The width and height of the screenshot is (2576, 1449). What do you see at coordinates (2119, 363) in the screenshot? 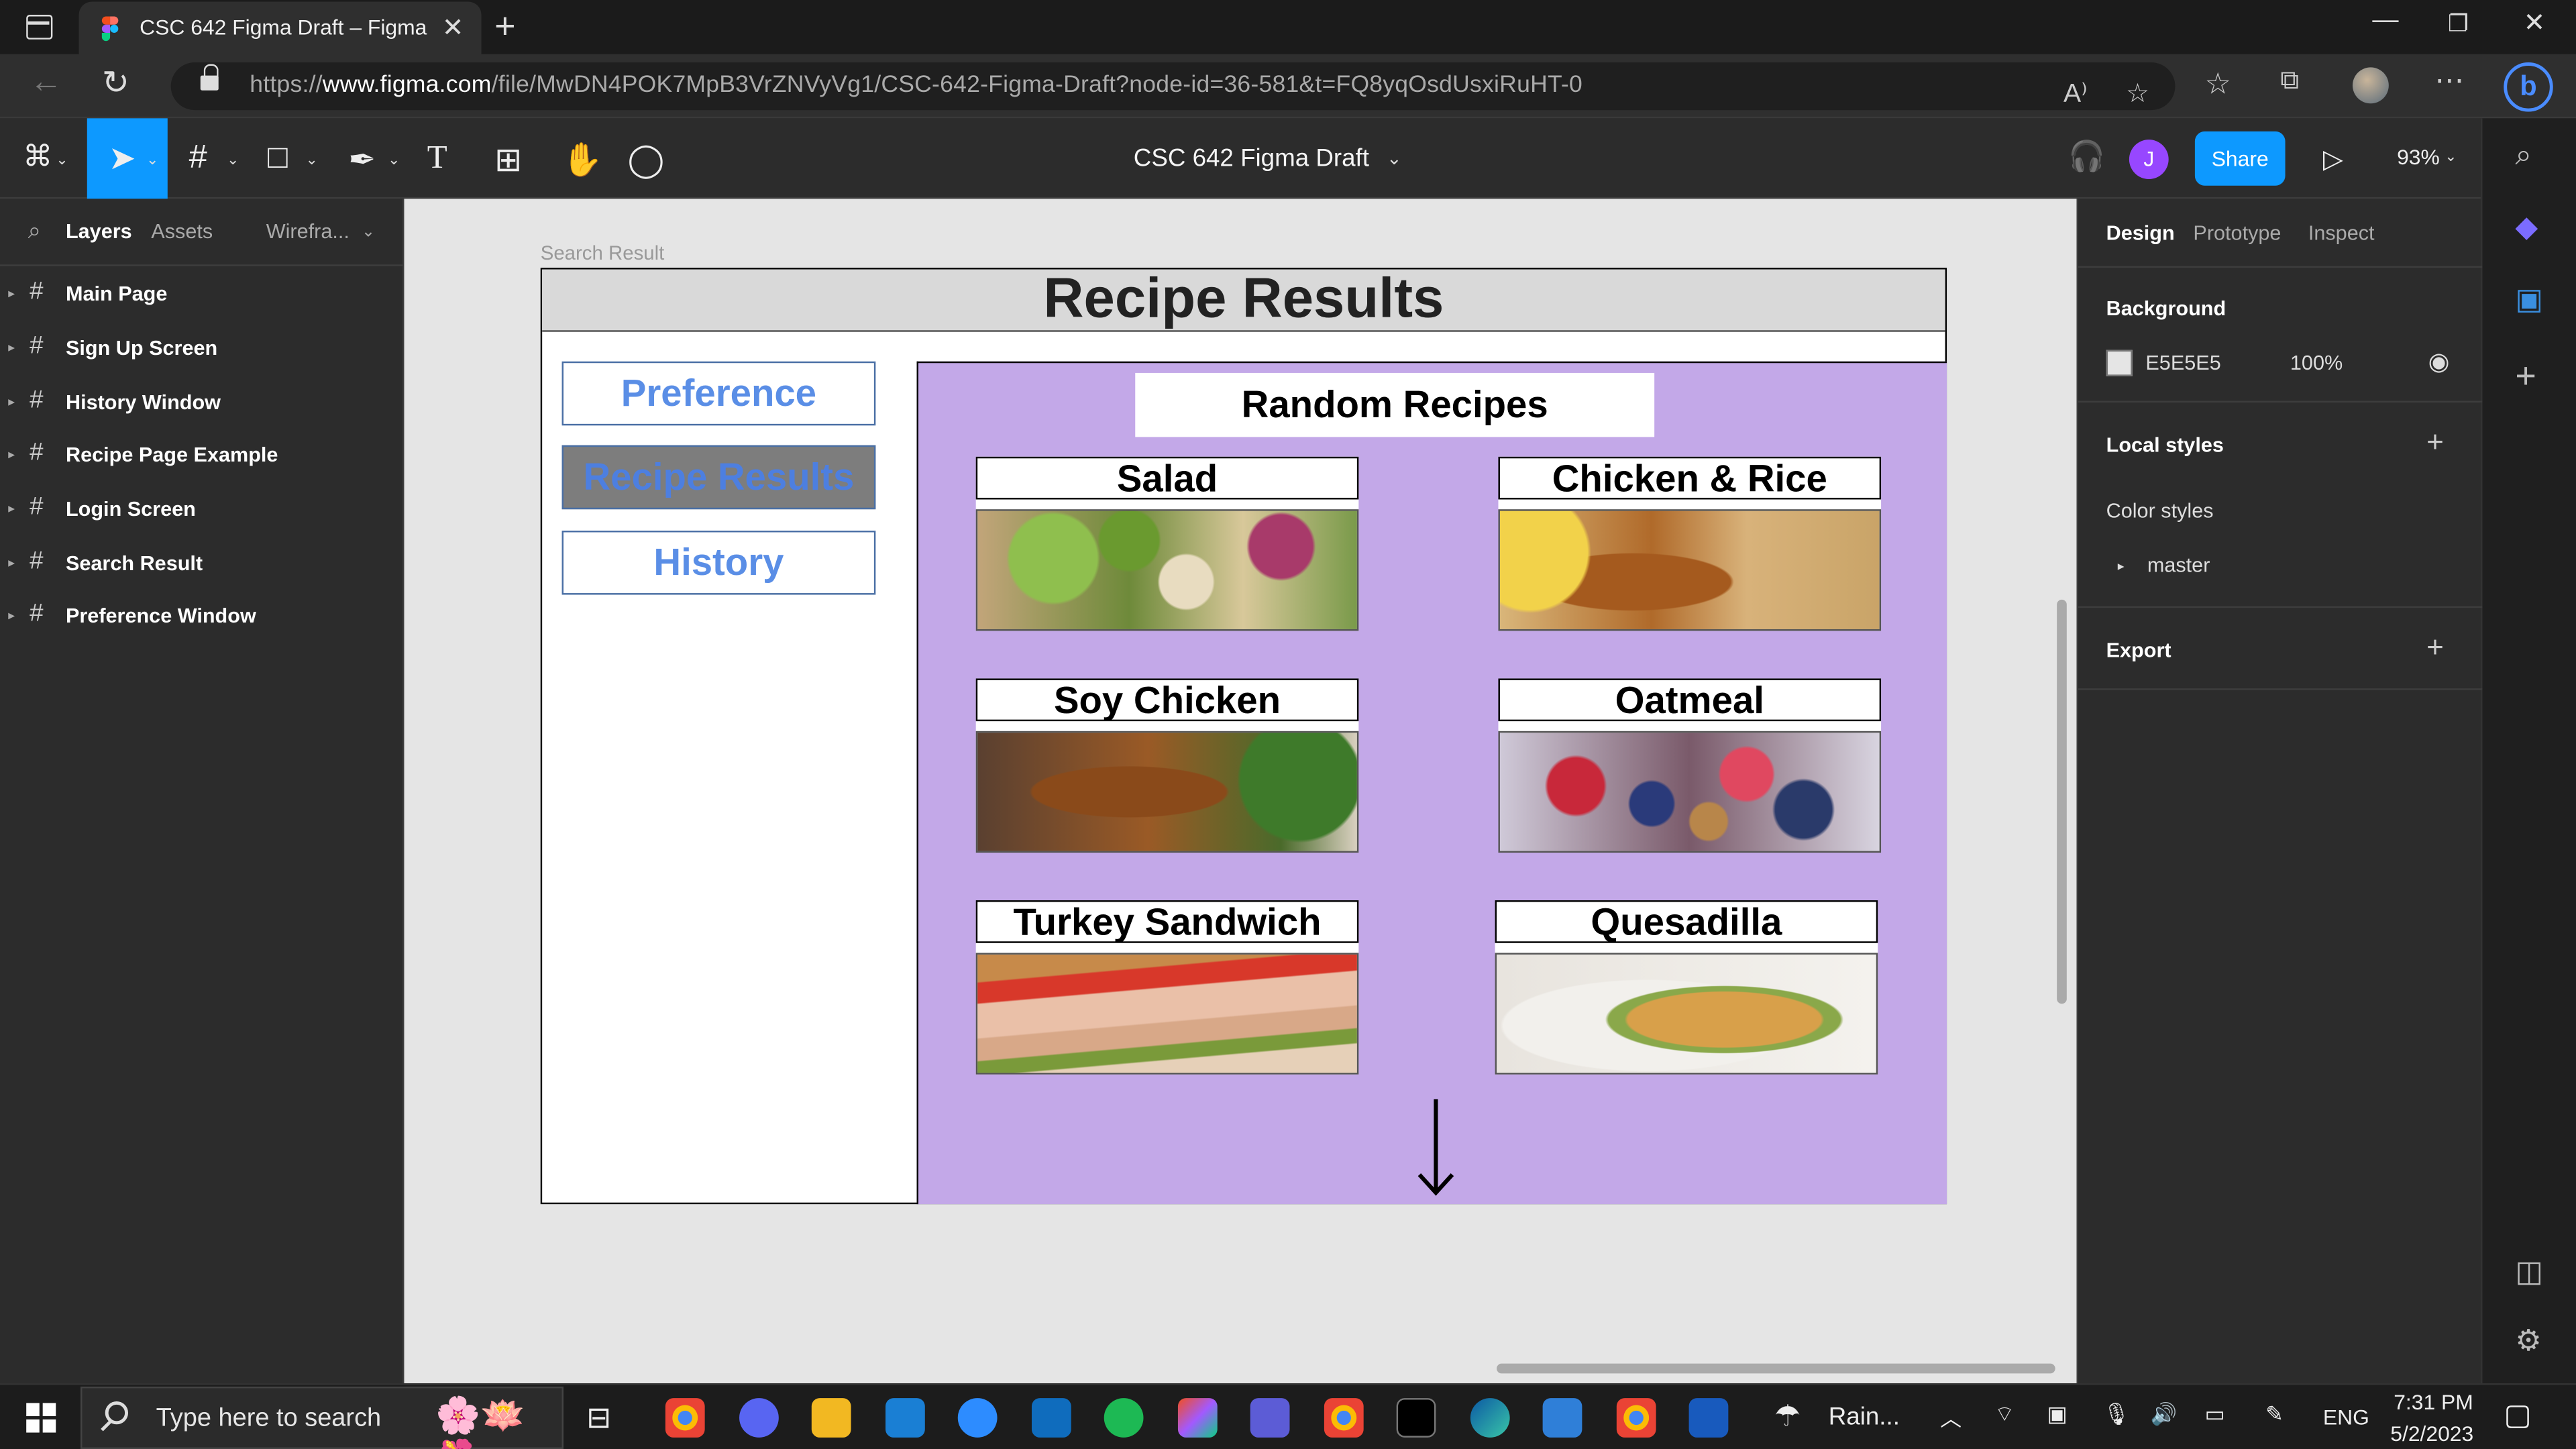
I see `background-color-swatch` at bounding box center [2119, 363].